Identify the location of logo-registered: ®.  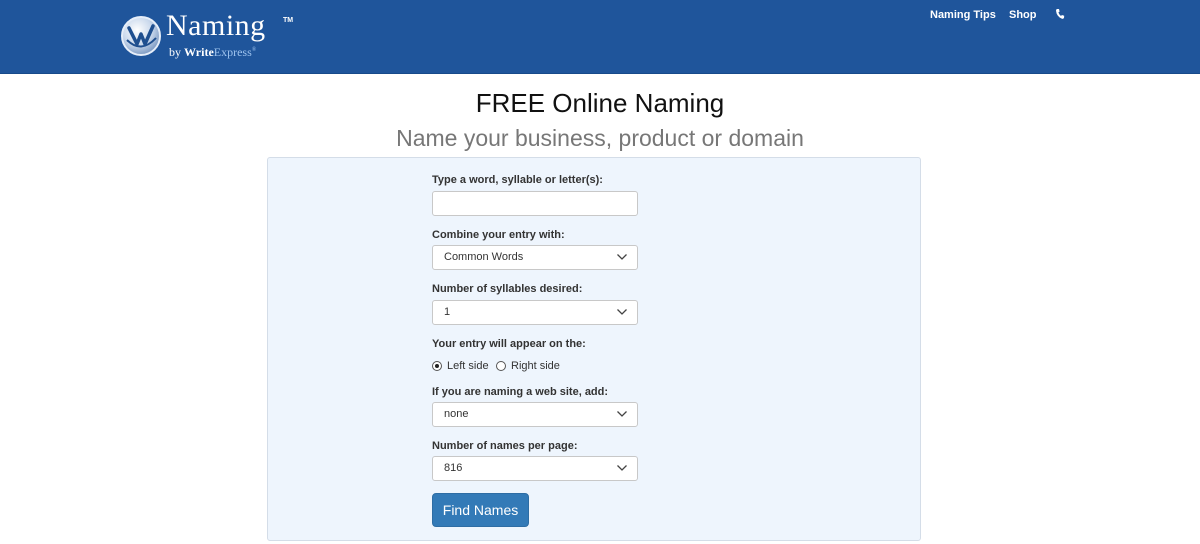
(254, 50).